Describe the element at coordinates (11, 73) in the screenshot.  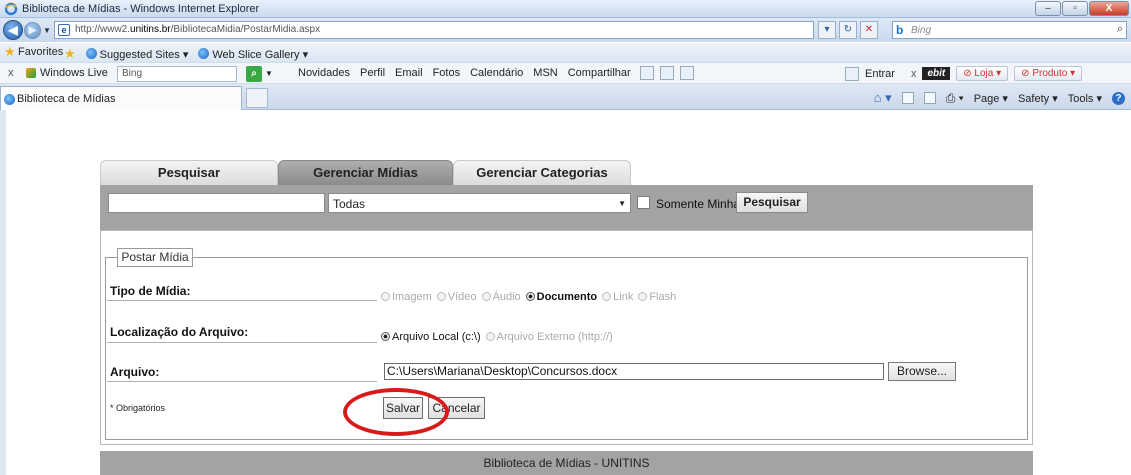
I see `close-toolbar-icon: x` at that location.